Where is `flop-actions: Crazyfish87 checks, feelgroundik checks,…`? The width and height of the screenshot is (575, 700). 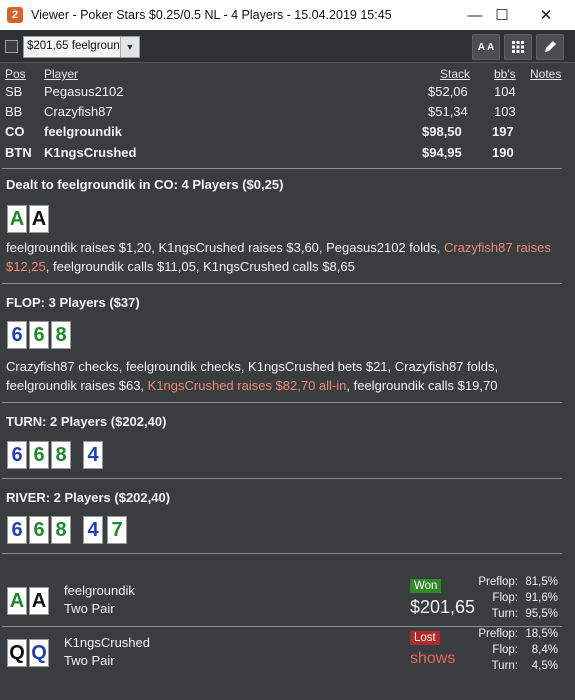 flop-actions: Crazyfish87 checks, feelgroundik checks,… is located at coordinates (283, 376).